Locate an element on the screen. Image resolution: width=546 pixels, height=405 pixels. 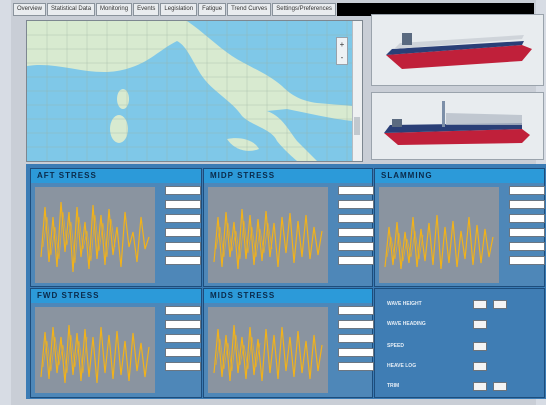
ship-side-view is located at coordinates (457, 50).